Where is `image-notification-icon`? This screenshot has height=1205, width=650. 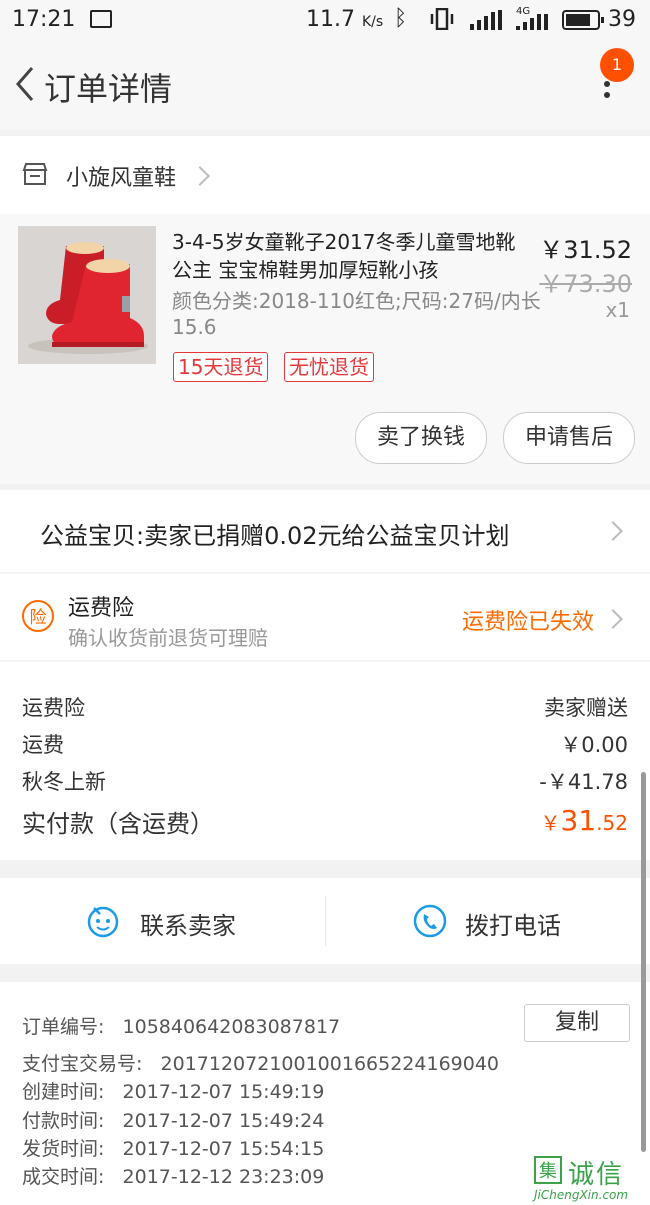 image-notification-icon is located at coordinates (101, 19).